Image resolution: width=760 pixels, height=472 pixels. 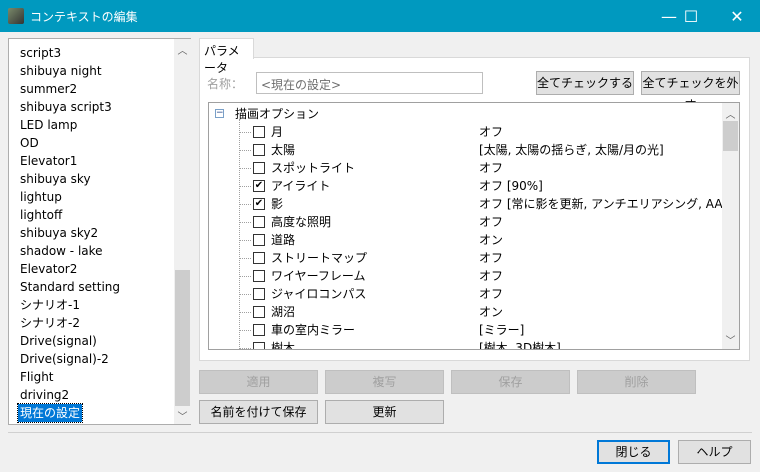 I want to click on option-label: アイライト, so click(x=301, y=186).